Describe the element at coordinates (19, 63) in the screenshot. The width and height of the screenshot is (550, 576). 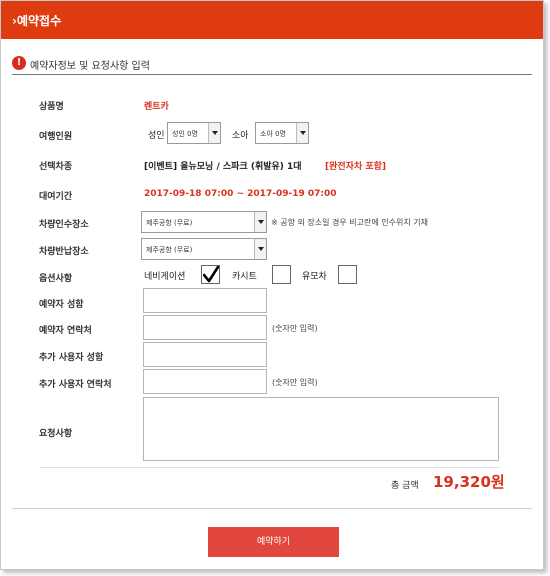
I see `warning-icon: !` at that location.